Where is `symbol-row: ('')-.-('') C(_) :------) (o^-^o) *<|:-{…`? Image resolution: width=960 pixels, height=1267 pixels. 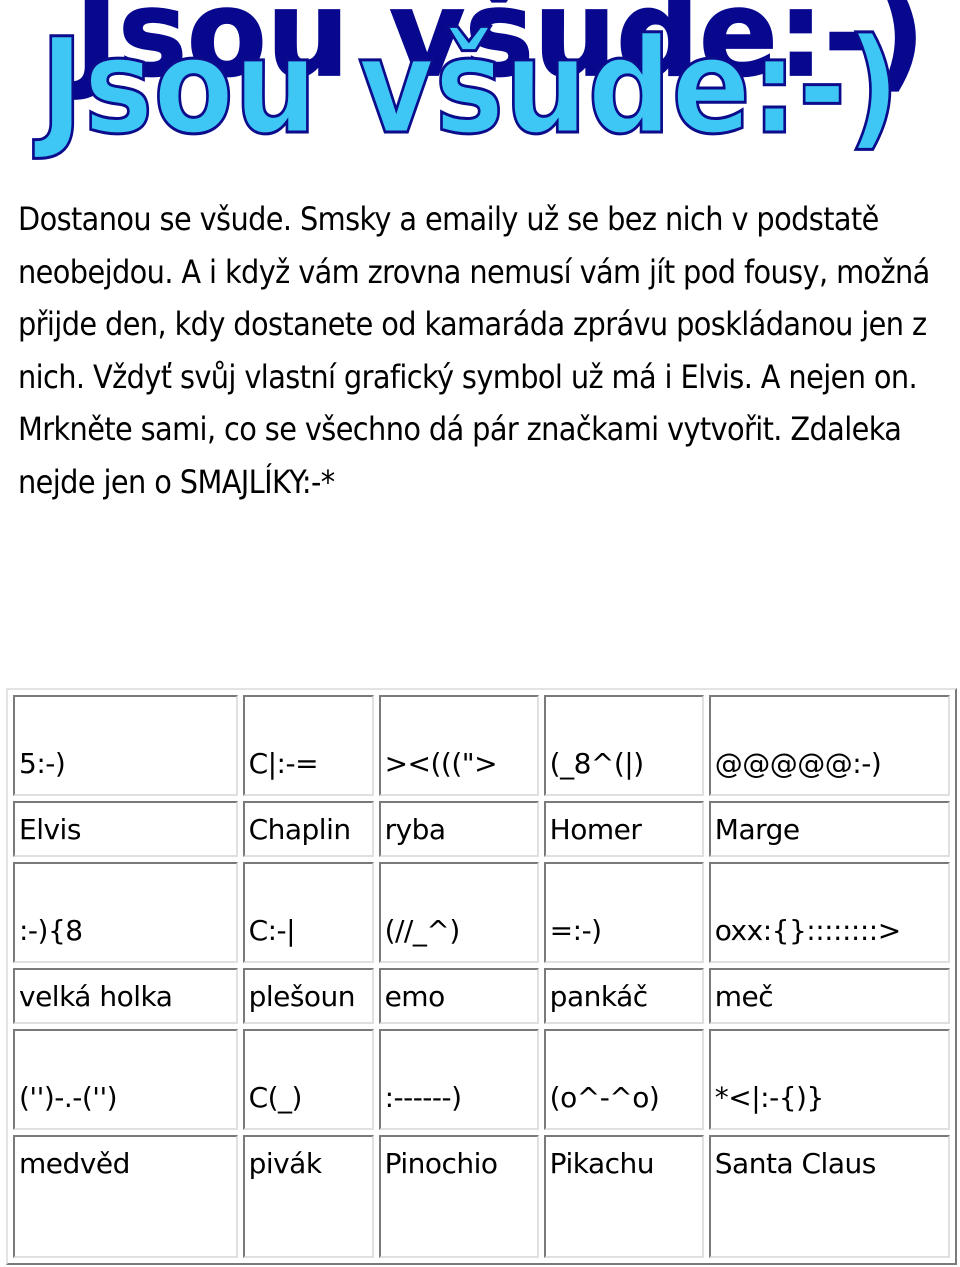
symbol-row: ('')-.-('') C(_) :------) (o^-^o) *<|:-{… is located at coordinates (481, 1080).